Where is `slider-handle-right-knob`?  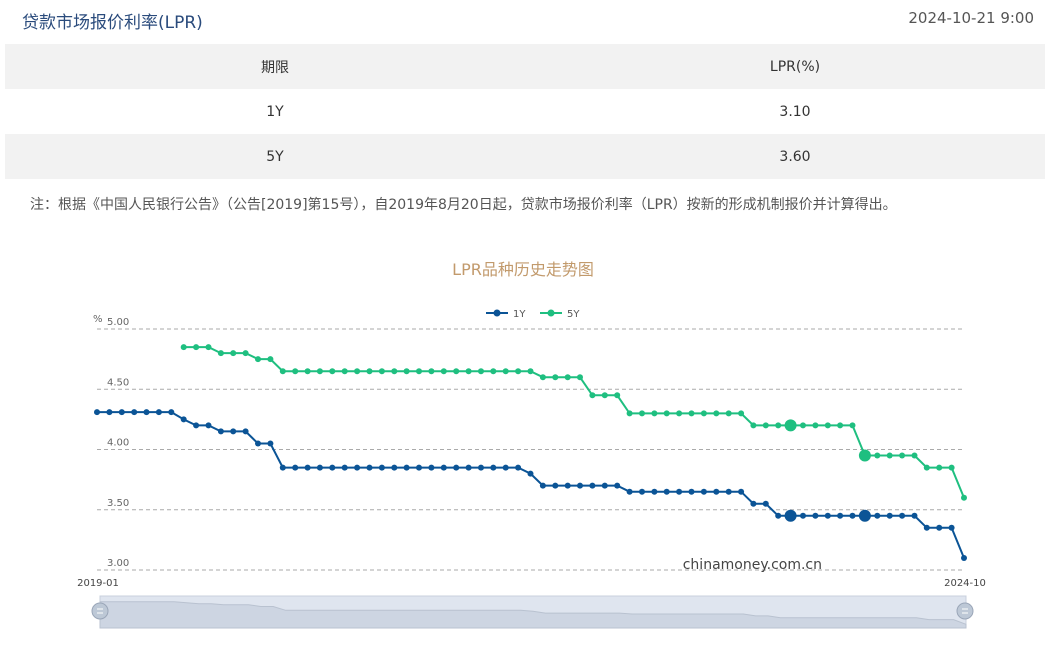 slider-handle-right-knob is located at coordinates (965, 611).